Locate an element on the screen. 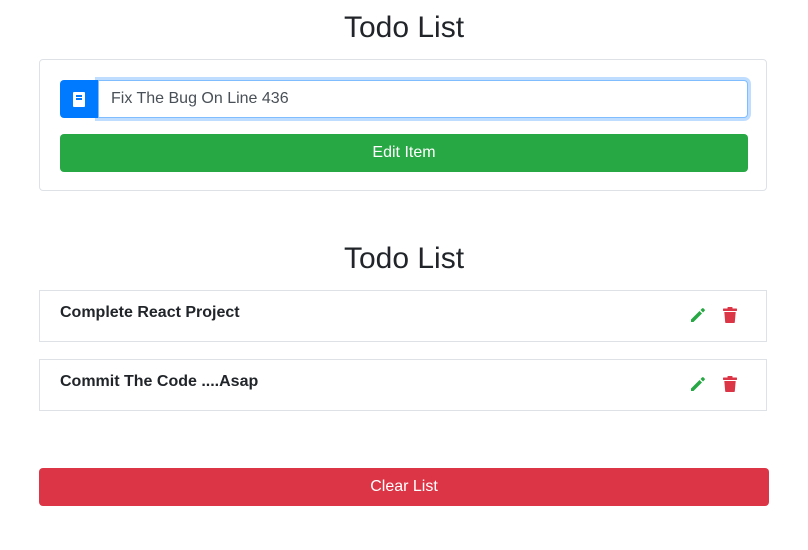 The height and width of the screenshot is (550, 808). todo-input-group is located at coordinates (404, 99).